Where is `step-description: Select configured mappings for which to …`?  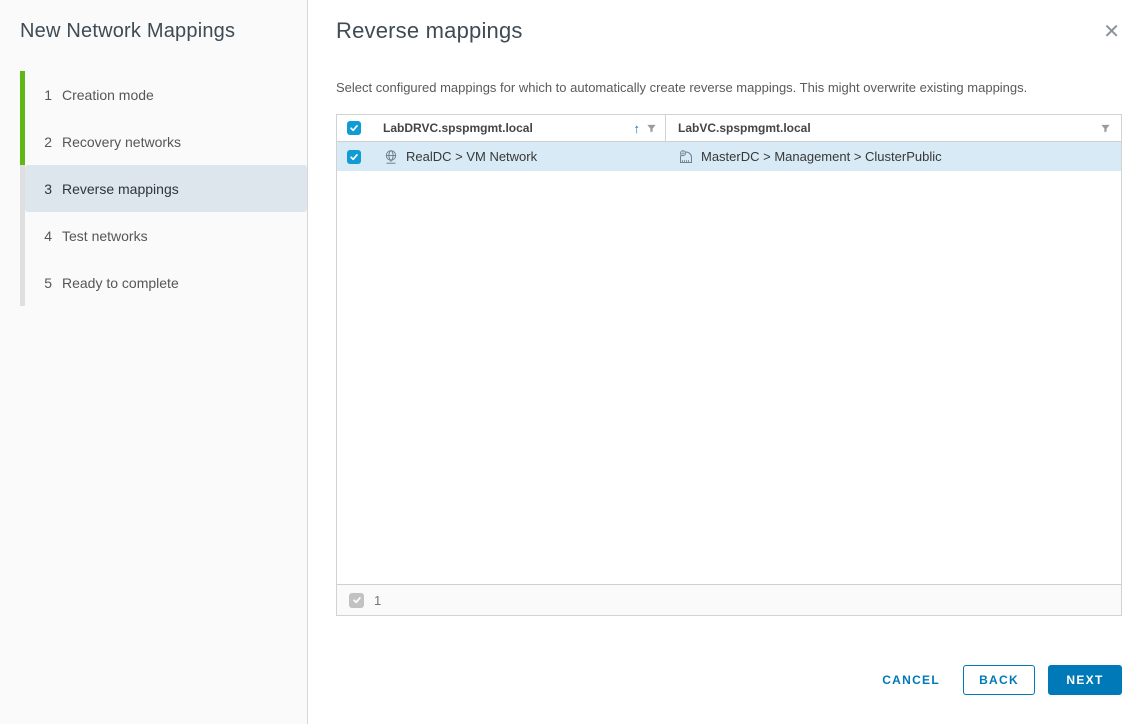
step-description: Select configured mappings for which to … is located at coordinates (682, 87).